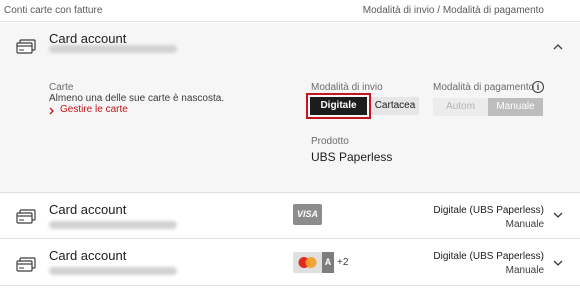 The image size is (580, 293). I want to click on more-cards-count: +2, so click(343, 262).